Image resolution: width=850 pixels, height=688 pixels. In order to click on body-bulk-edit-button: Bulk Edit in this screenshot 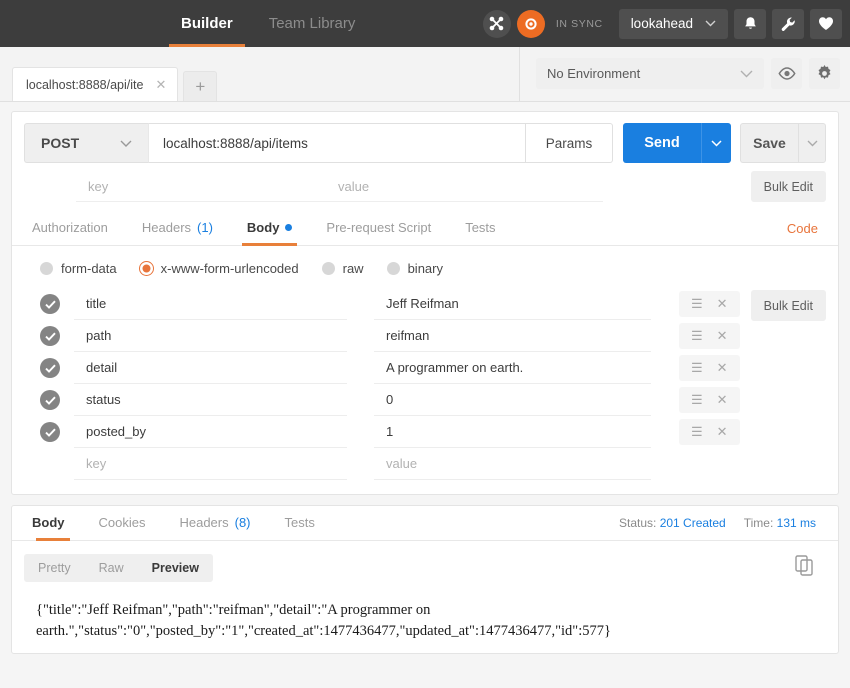, I will do `click(788, 305)`.